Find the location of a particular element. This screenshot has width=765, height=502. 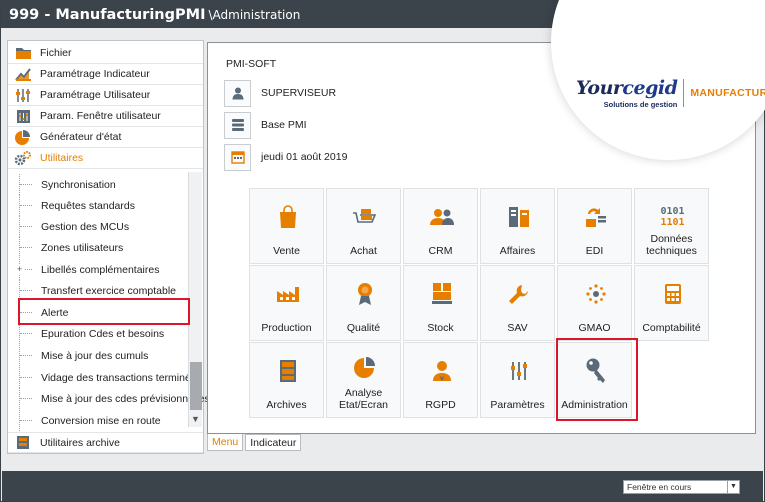

app-title: 999 - ManufacturingPMI is located at coordinates (107, 14).